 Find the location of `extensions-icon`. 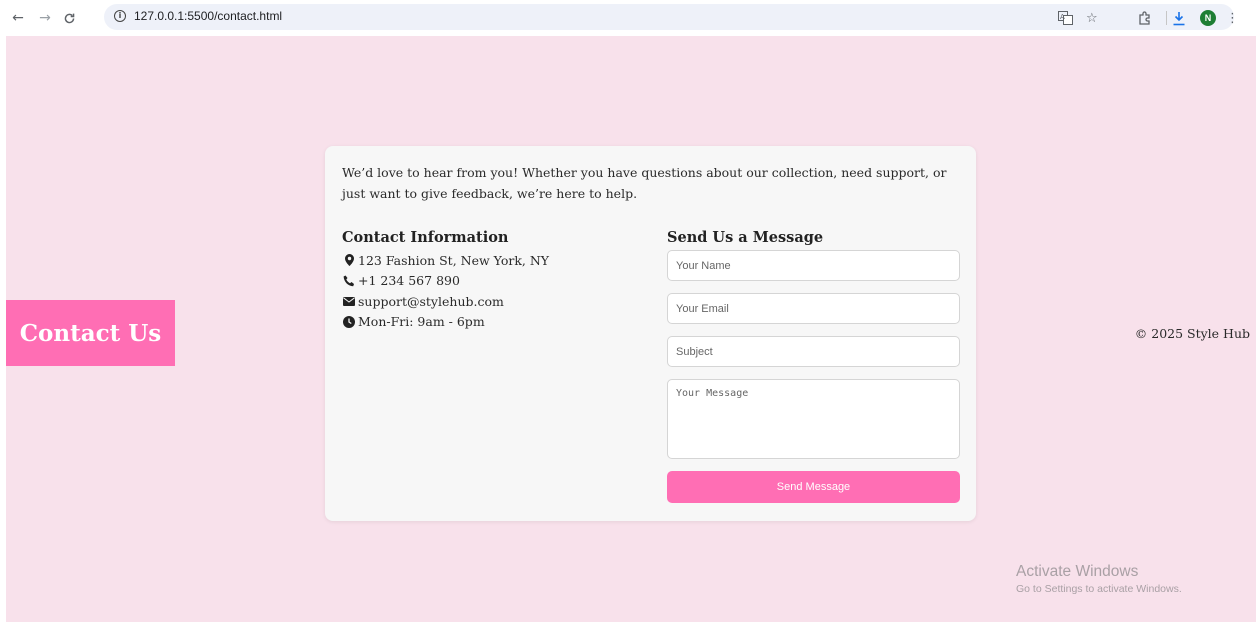

extensions-icon is located at coordinates (1145, 18).